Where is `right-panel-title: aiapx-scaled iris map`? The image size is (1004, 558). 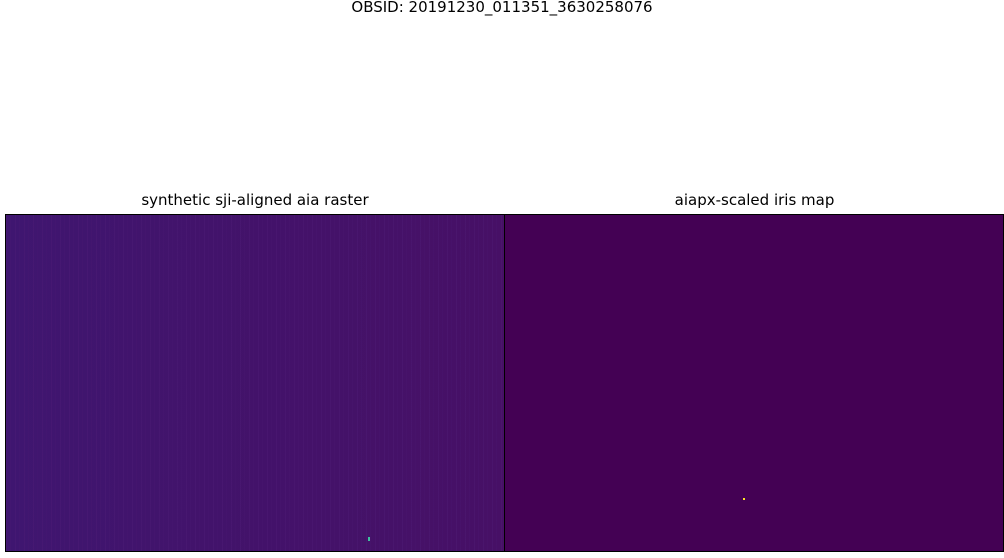
right-panel-title: aiapx-scaled iris map is located at coordinates (754, 200).